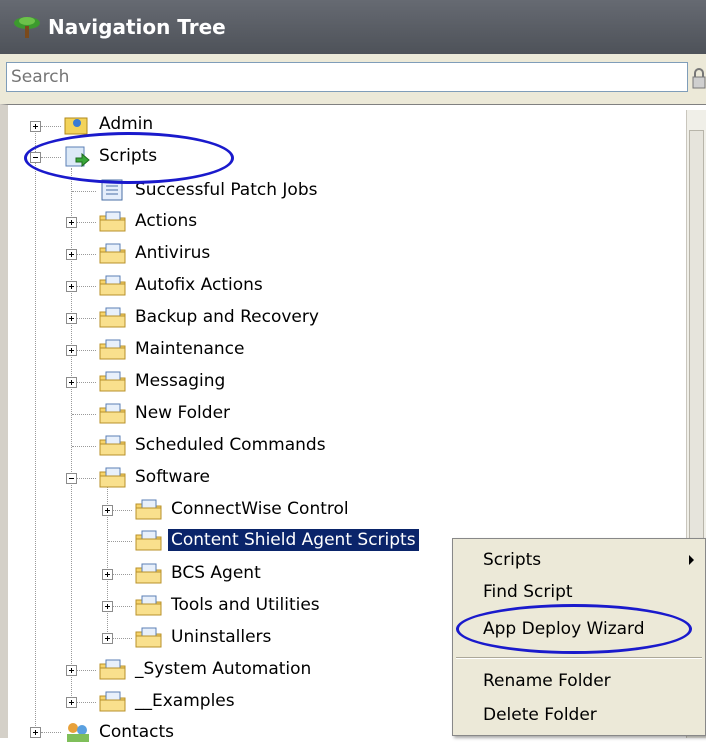  What do you see at coordinates (180, 381) in the screenshot?
I see `tree-item-label: Messaging` at bounding box center [180, 381].